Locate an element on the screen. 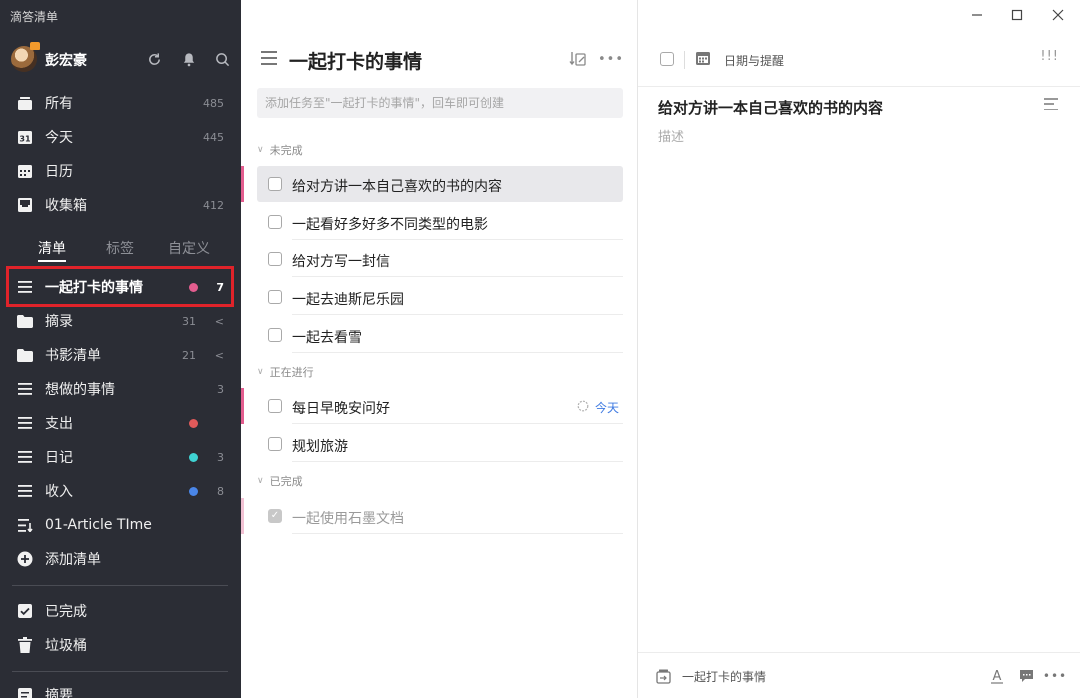 Image resolution: width=1080 pixels, height=698 pixels. task-row: 给对方讲一本自己喜欢的书的内容 is located at coordinates (439, 184).